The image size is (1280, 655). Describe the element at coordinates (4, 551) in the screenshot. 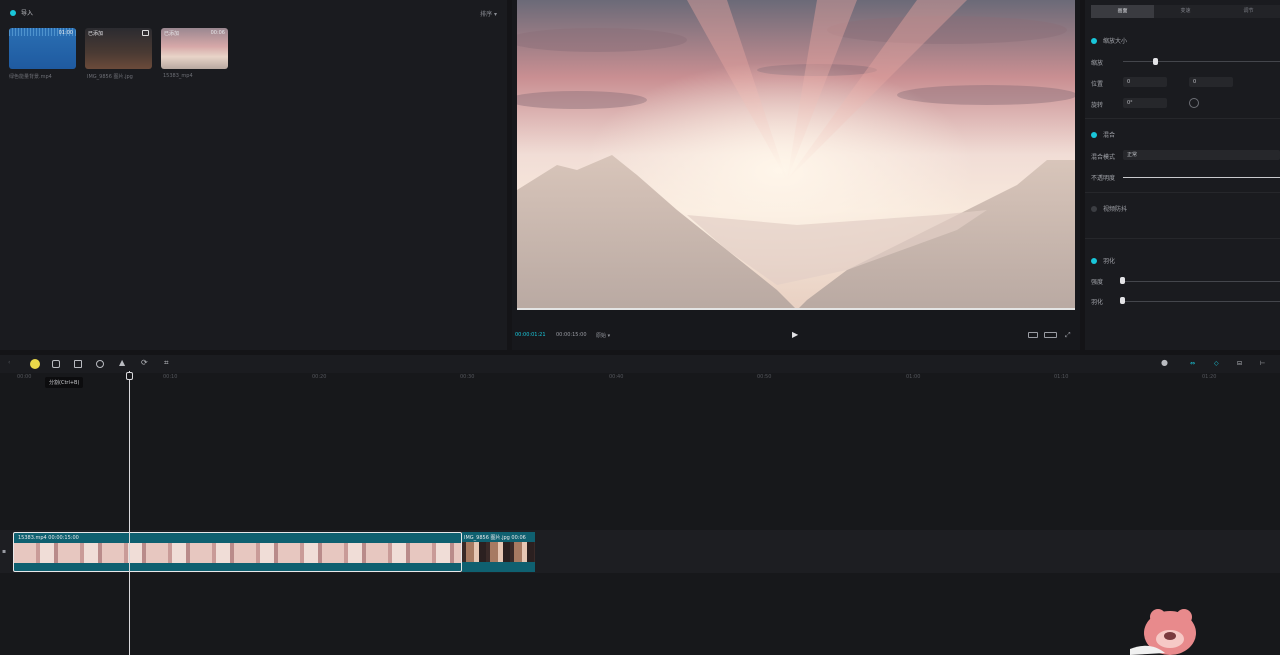

I see `track-lock-icon: ▪` at that location.